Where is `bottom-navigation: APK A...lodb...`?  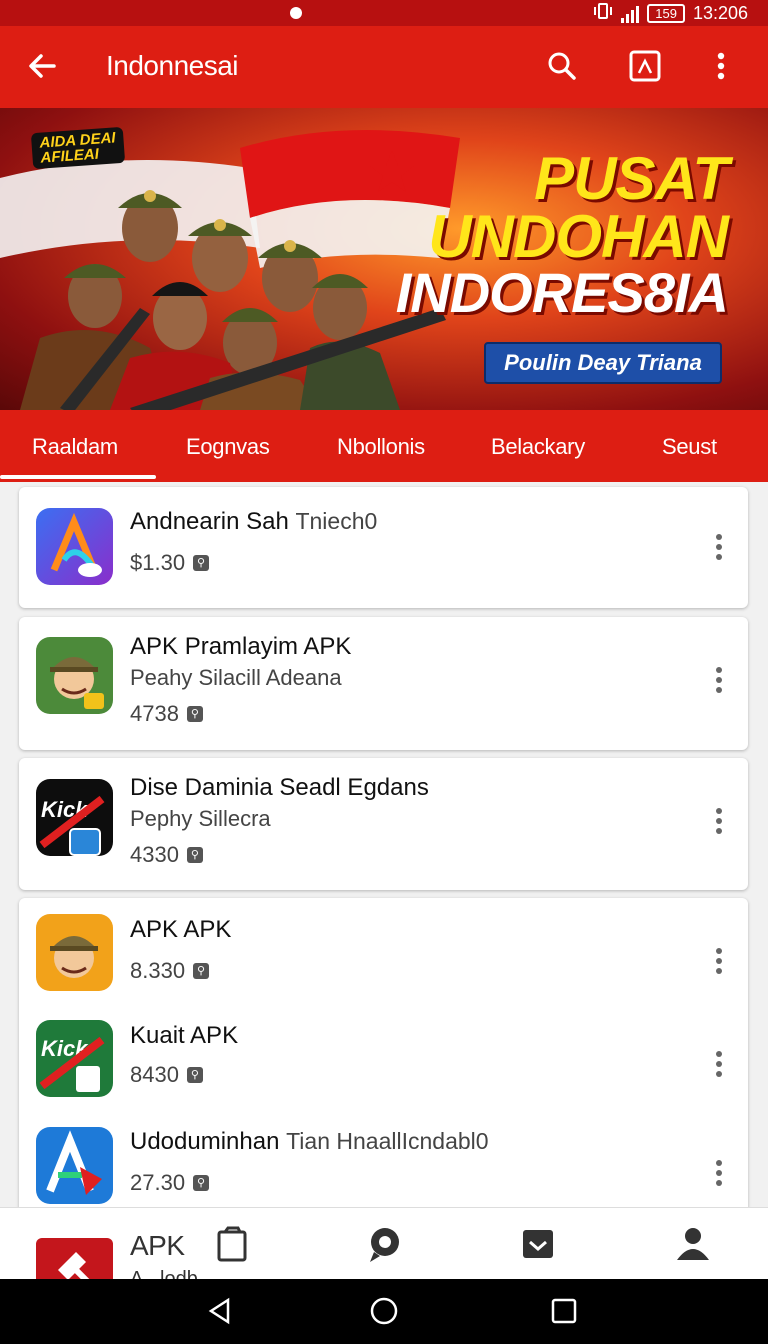 bottom-navigation: APK A...lodb... is located at coordinates (384, 1243).